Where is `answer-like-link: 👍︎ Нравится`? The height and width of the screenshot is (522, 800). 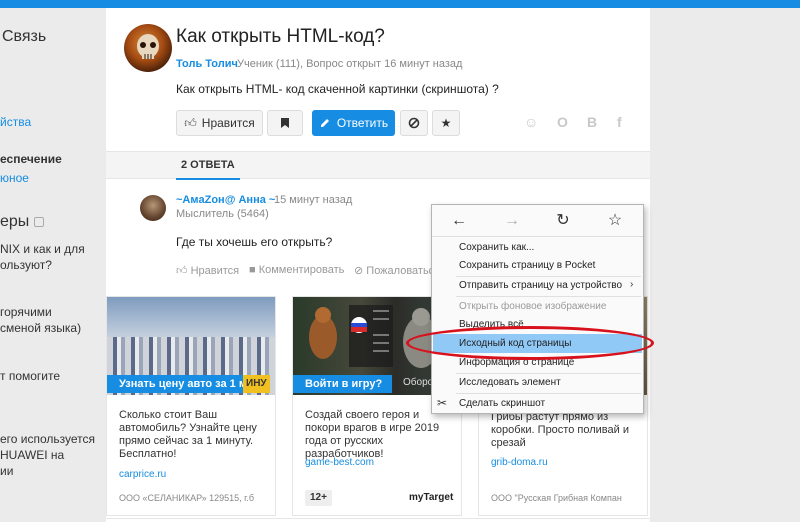
answer-like-link: 👍︎ Нравится is located at coordinates (207, 270).